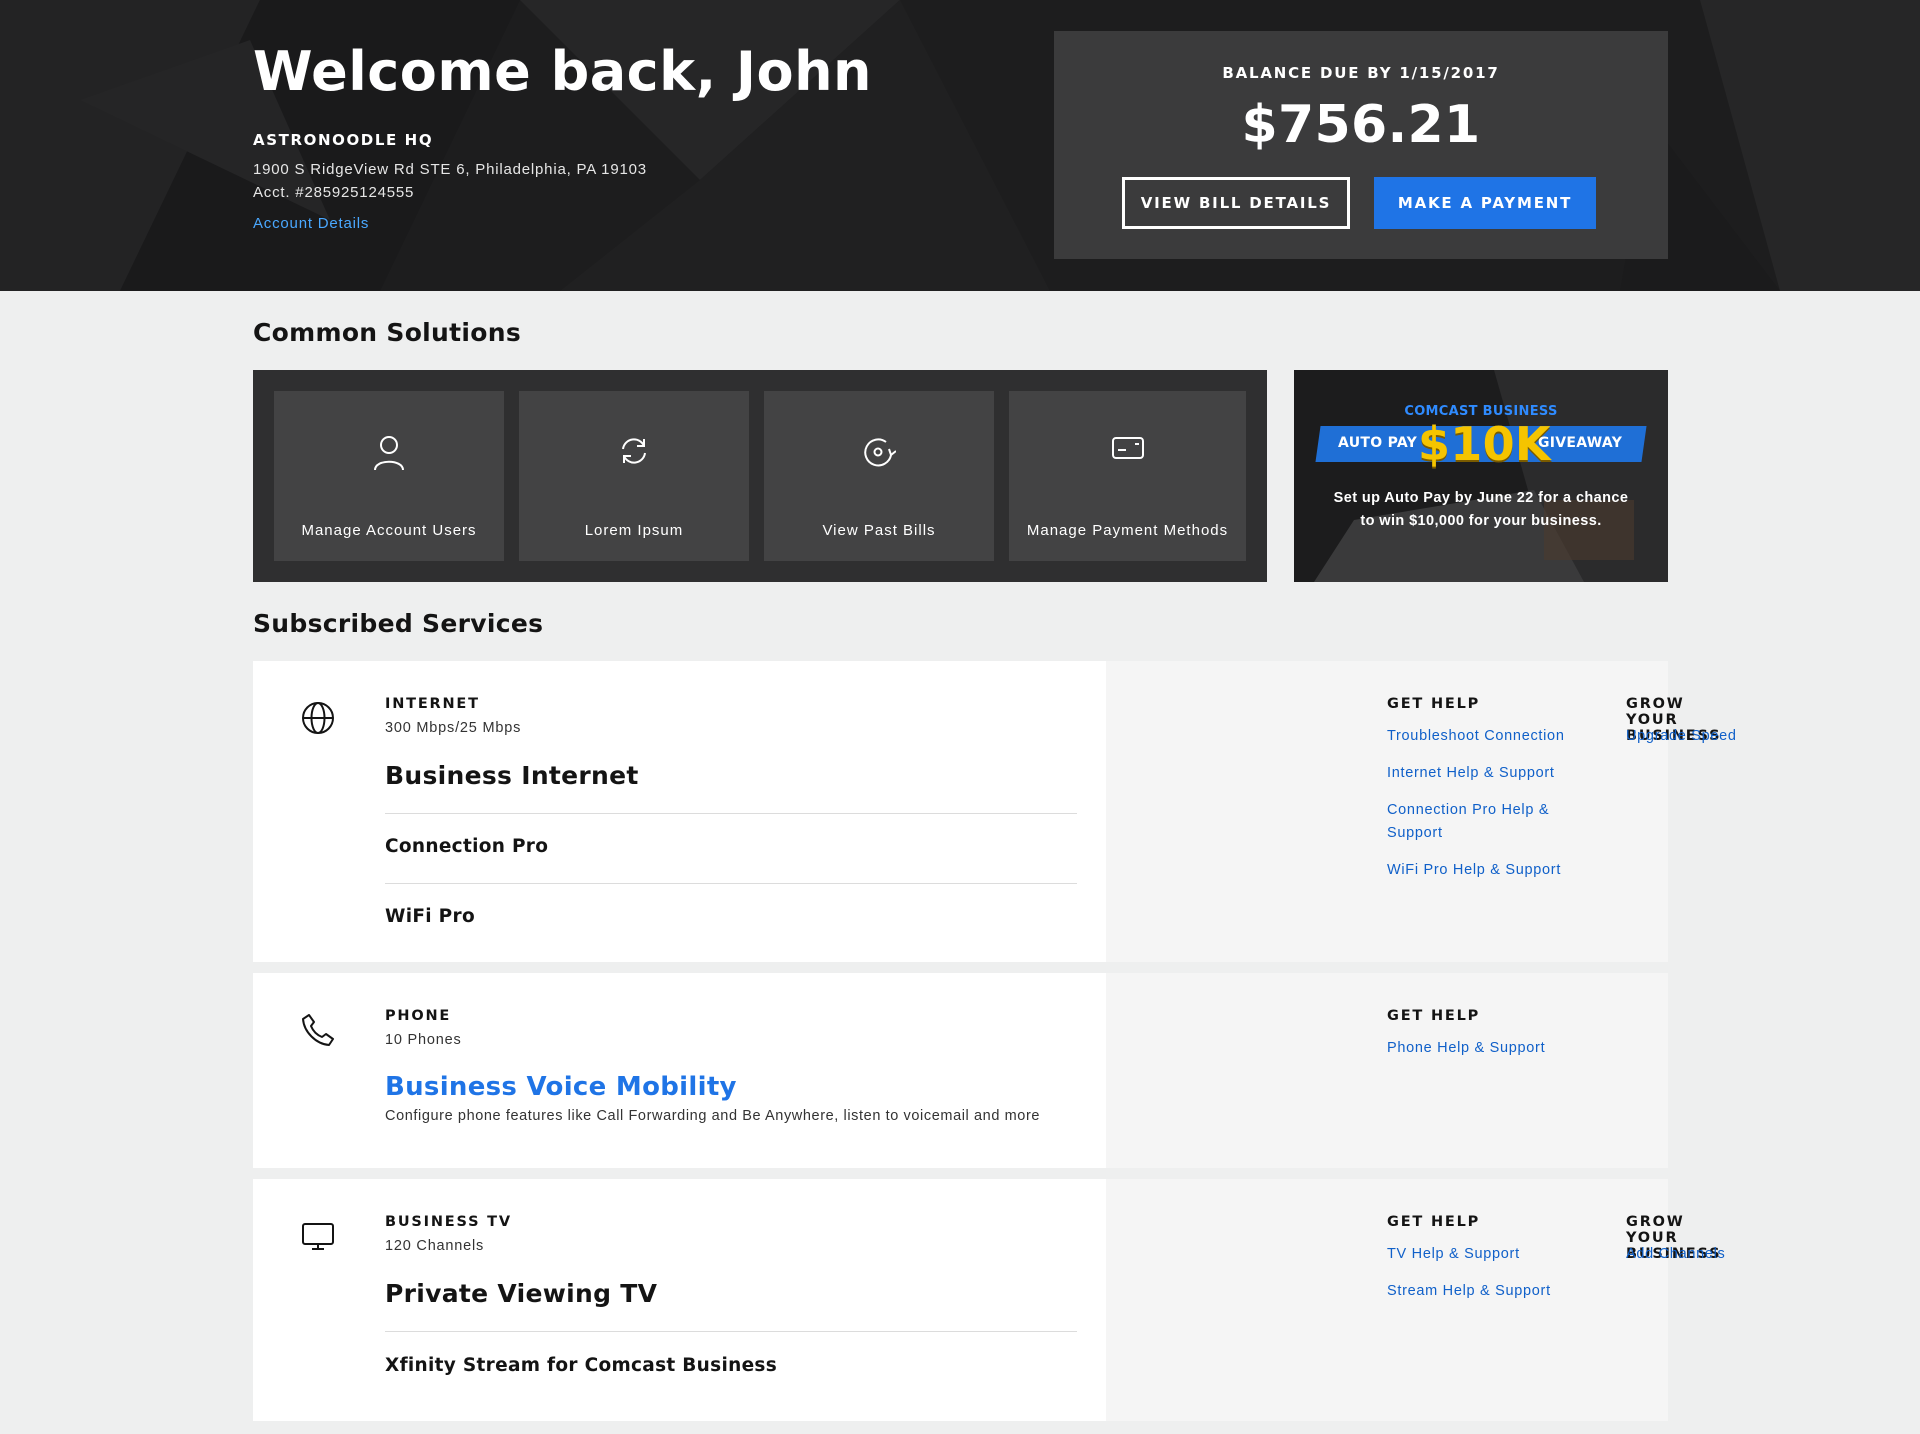 The height and width of the screenshot is (1434, 1920). Describe the element at coordinates (879, 476) in the screenshot. I see `tile-view-past-bills: View Past Bills` at that location.